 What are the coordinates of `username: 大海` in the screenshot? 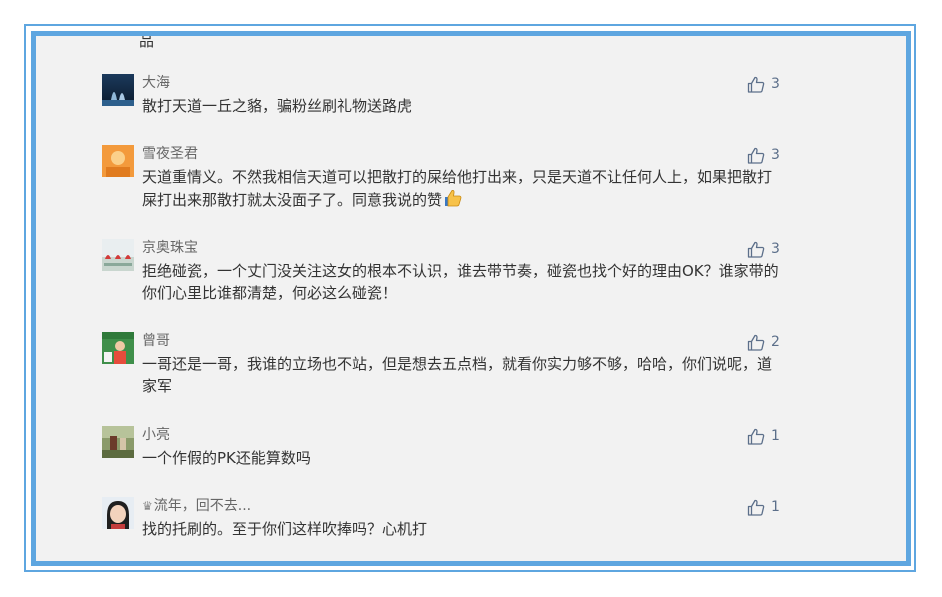 It's located at (156, 83).